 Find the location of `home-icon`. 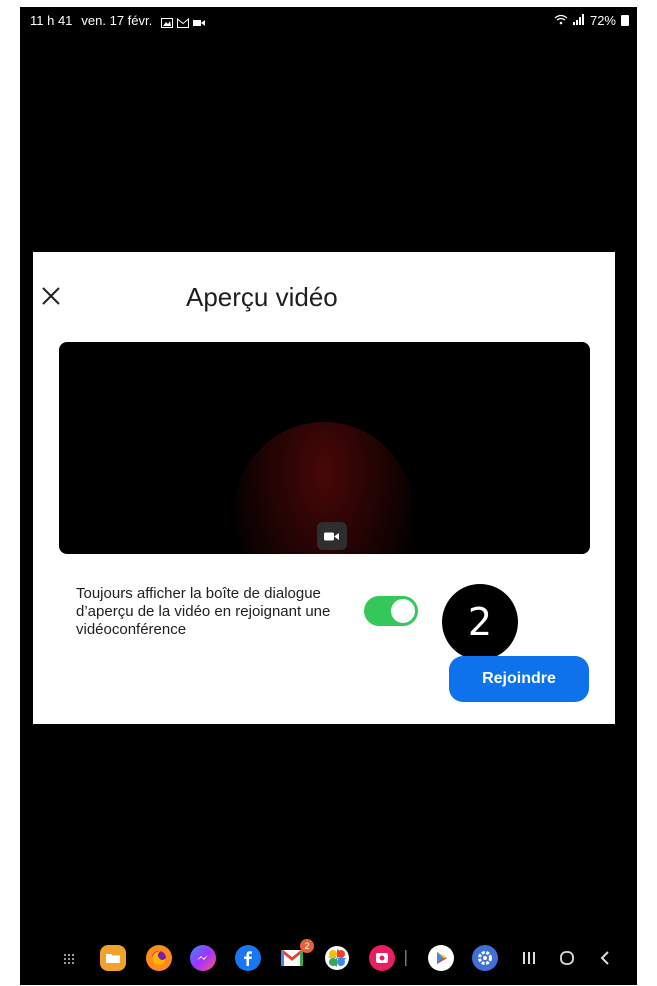

home-icon is located at coordinates (567, 958).